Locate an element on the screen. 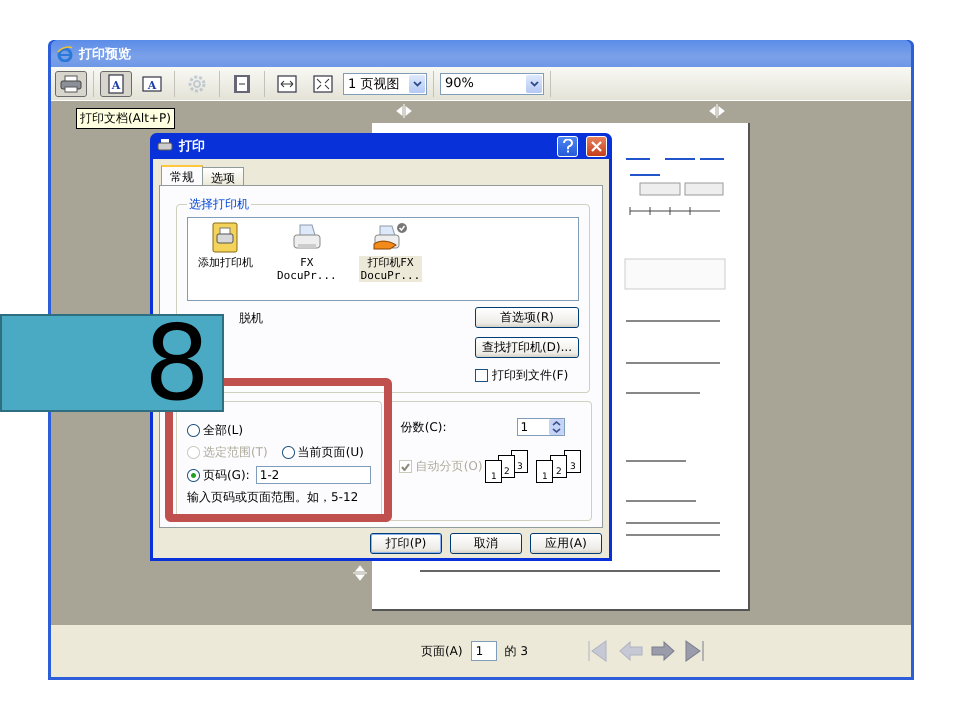 The image size is (960, 720). close-icon is located at coordinates (596, 146).